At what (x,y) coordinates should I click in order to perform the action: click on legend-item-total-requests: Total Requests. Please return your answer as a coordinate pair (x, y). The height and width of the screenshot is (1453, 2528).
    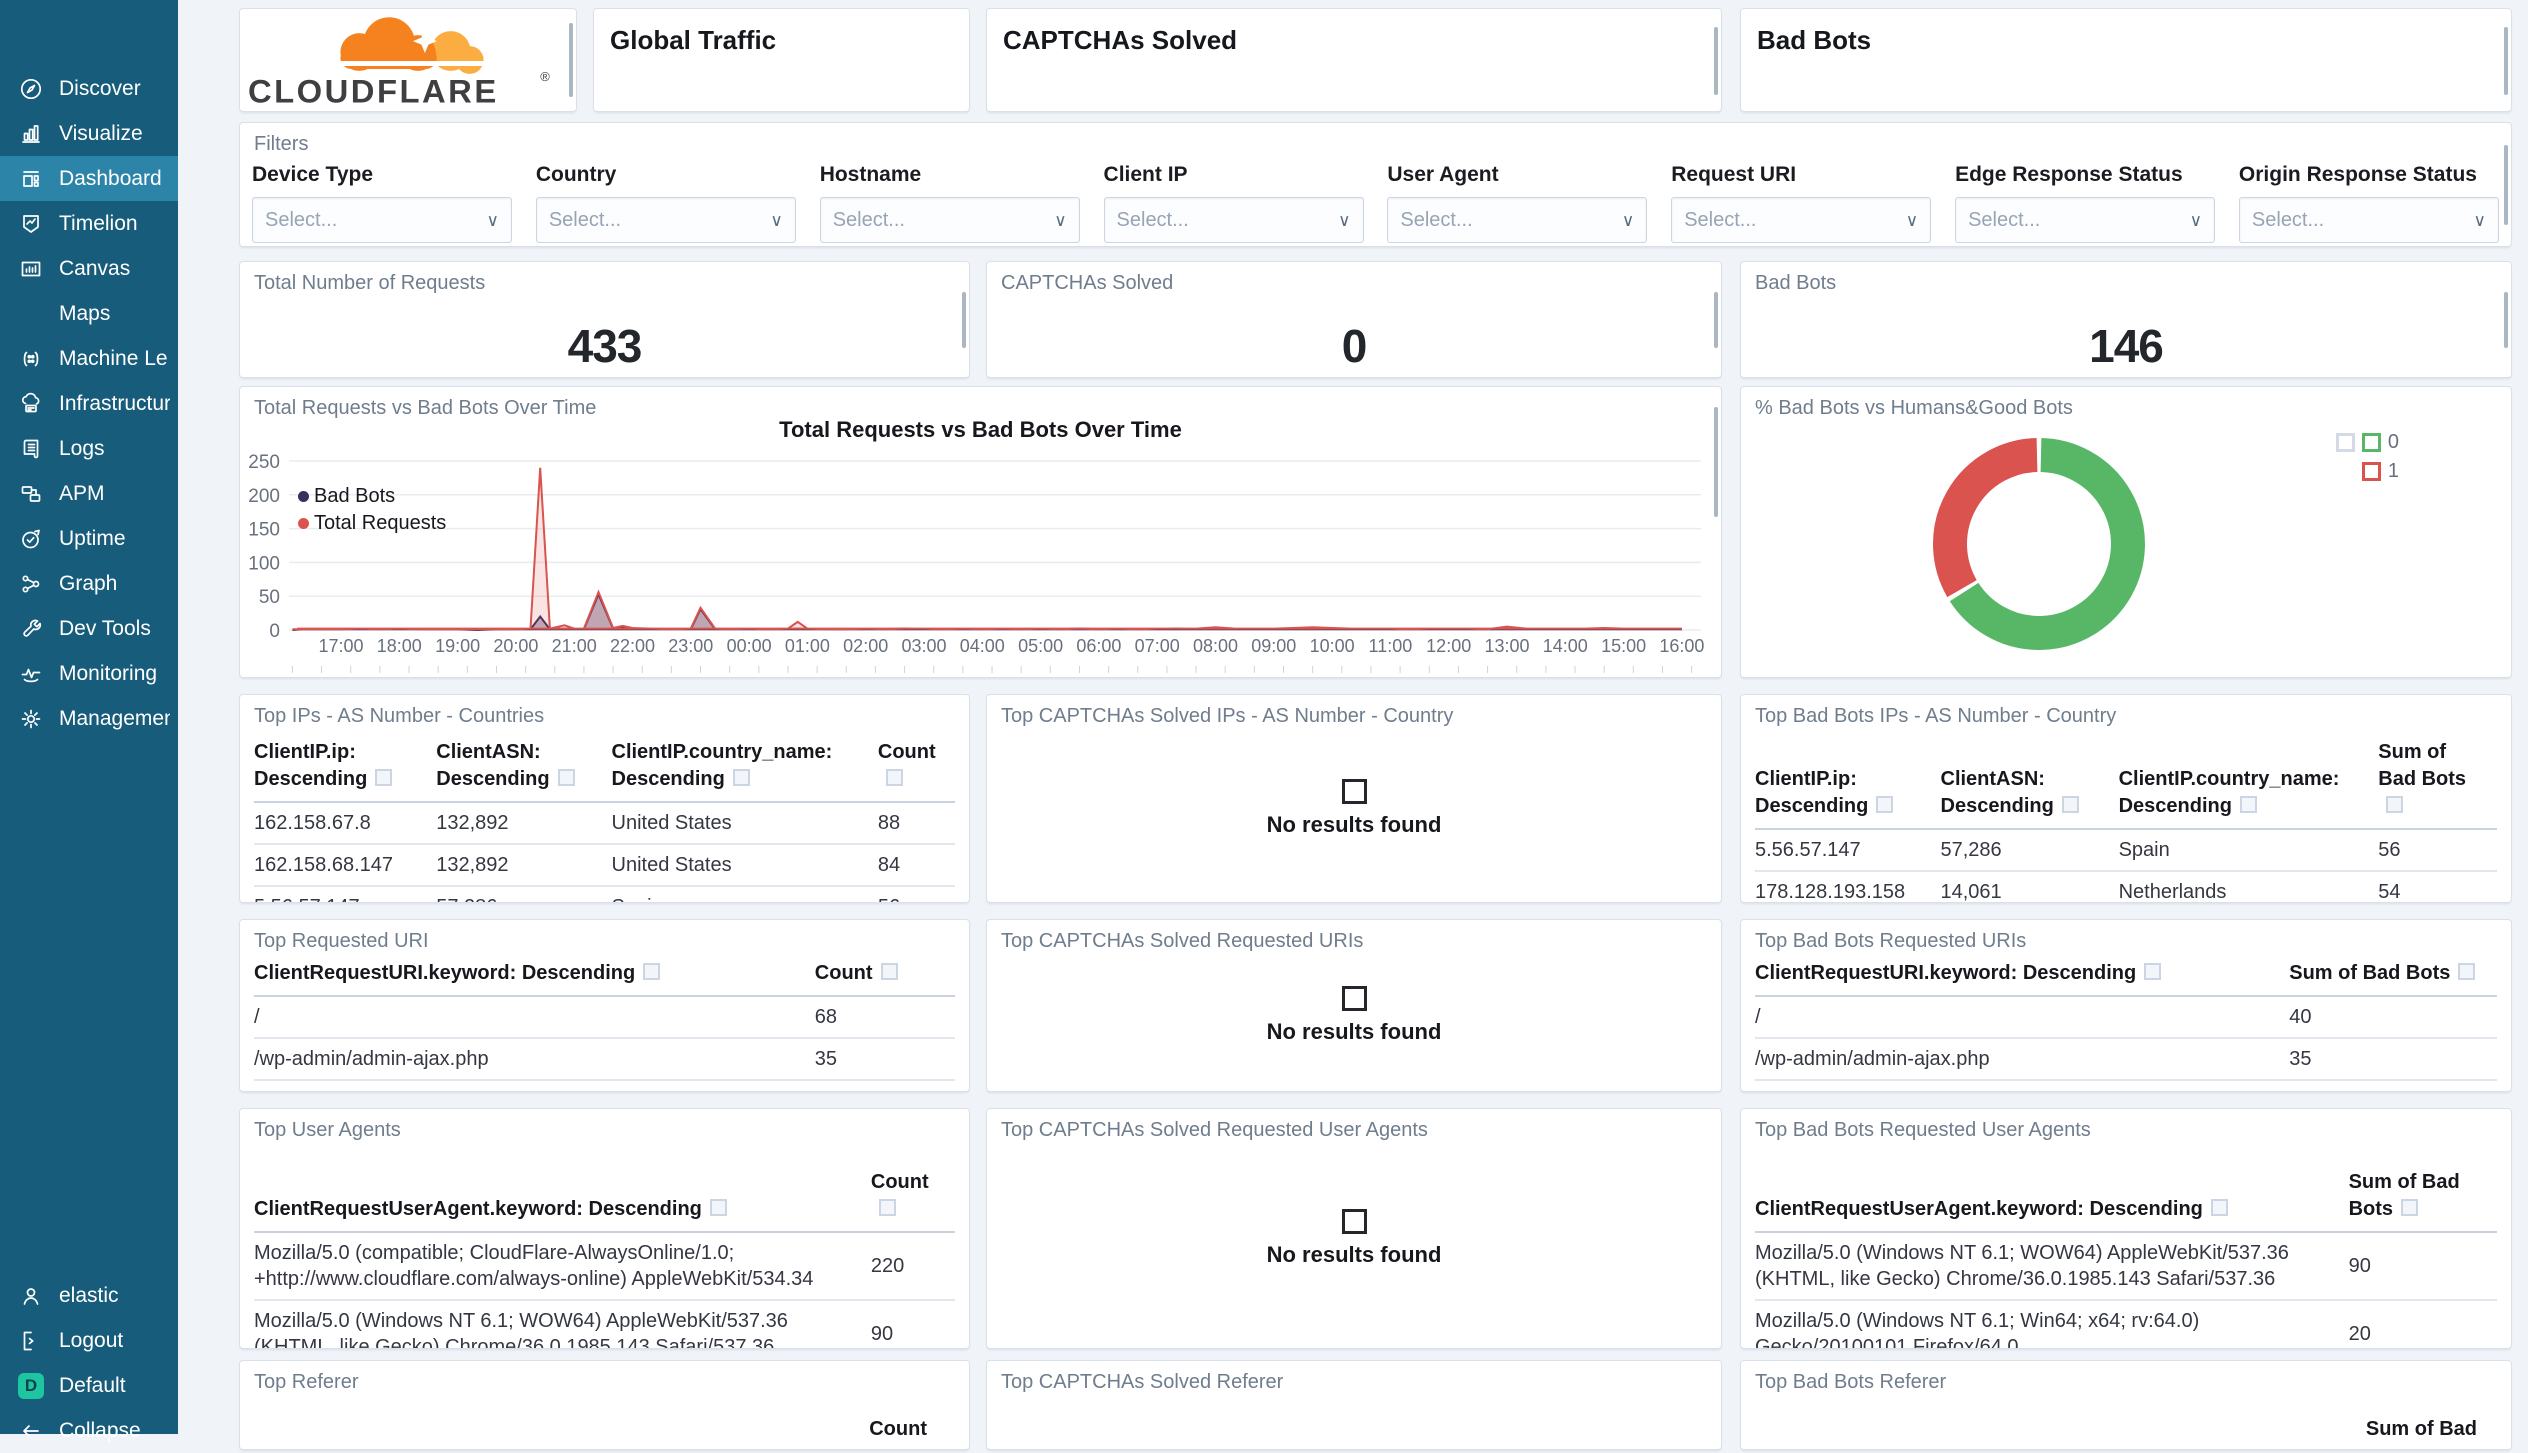
    Looking at the image, I should click on (372, 523).